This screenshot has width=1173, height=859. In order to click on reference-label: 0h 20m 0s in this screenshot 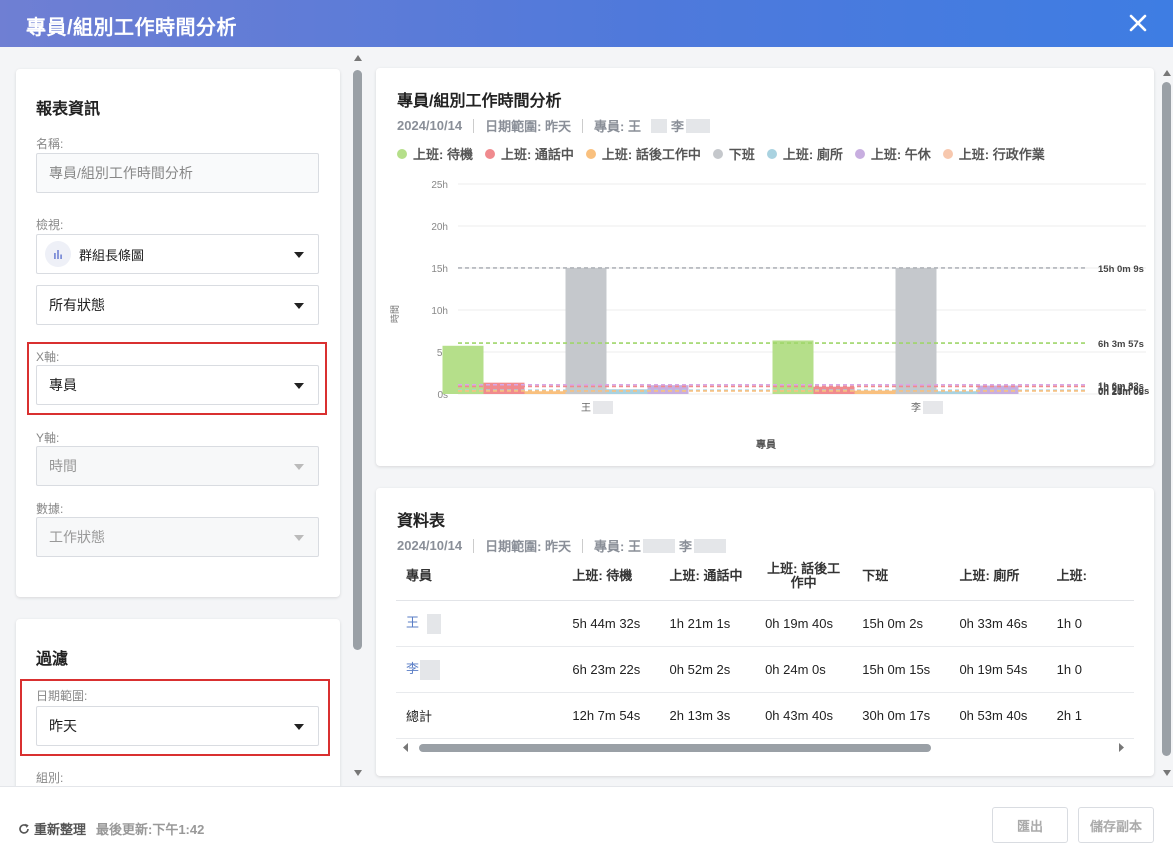, I will do `click(1121, 392)`.